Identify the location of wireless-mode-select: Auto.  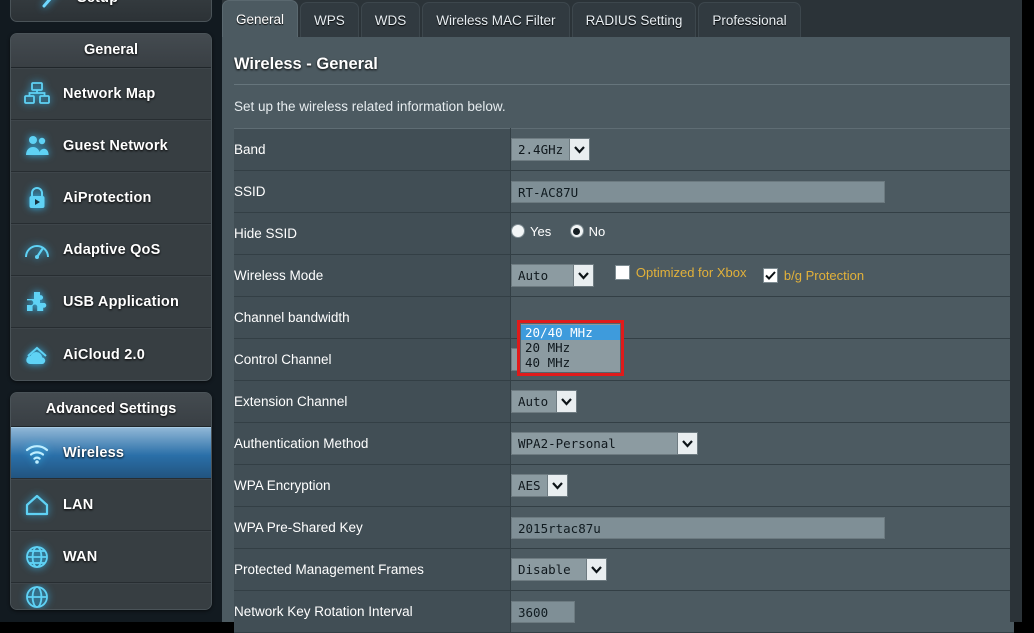
(552, 275).